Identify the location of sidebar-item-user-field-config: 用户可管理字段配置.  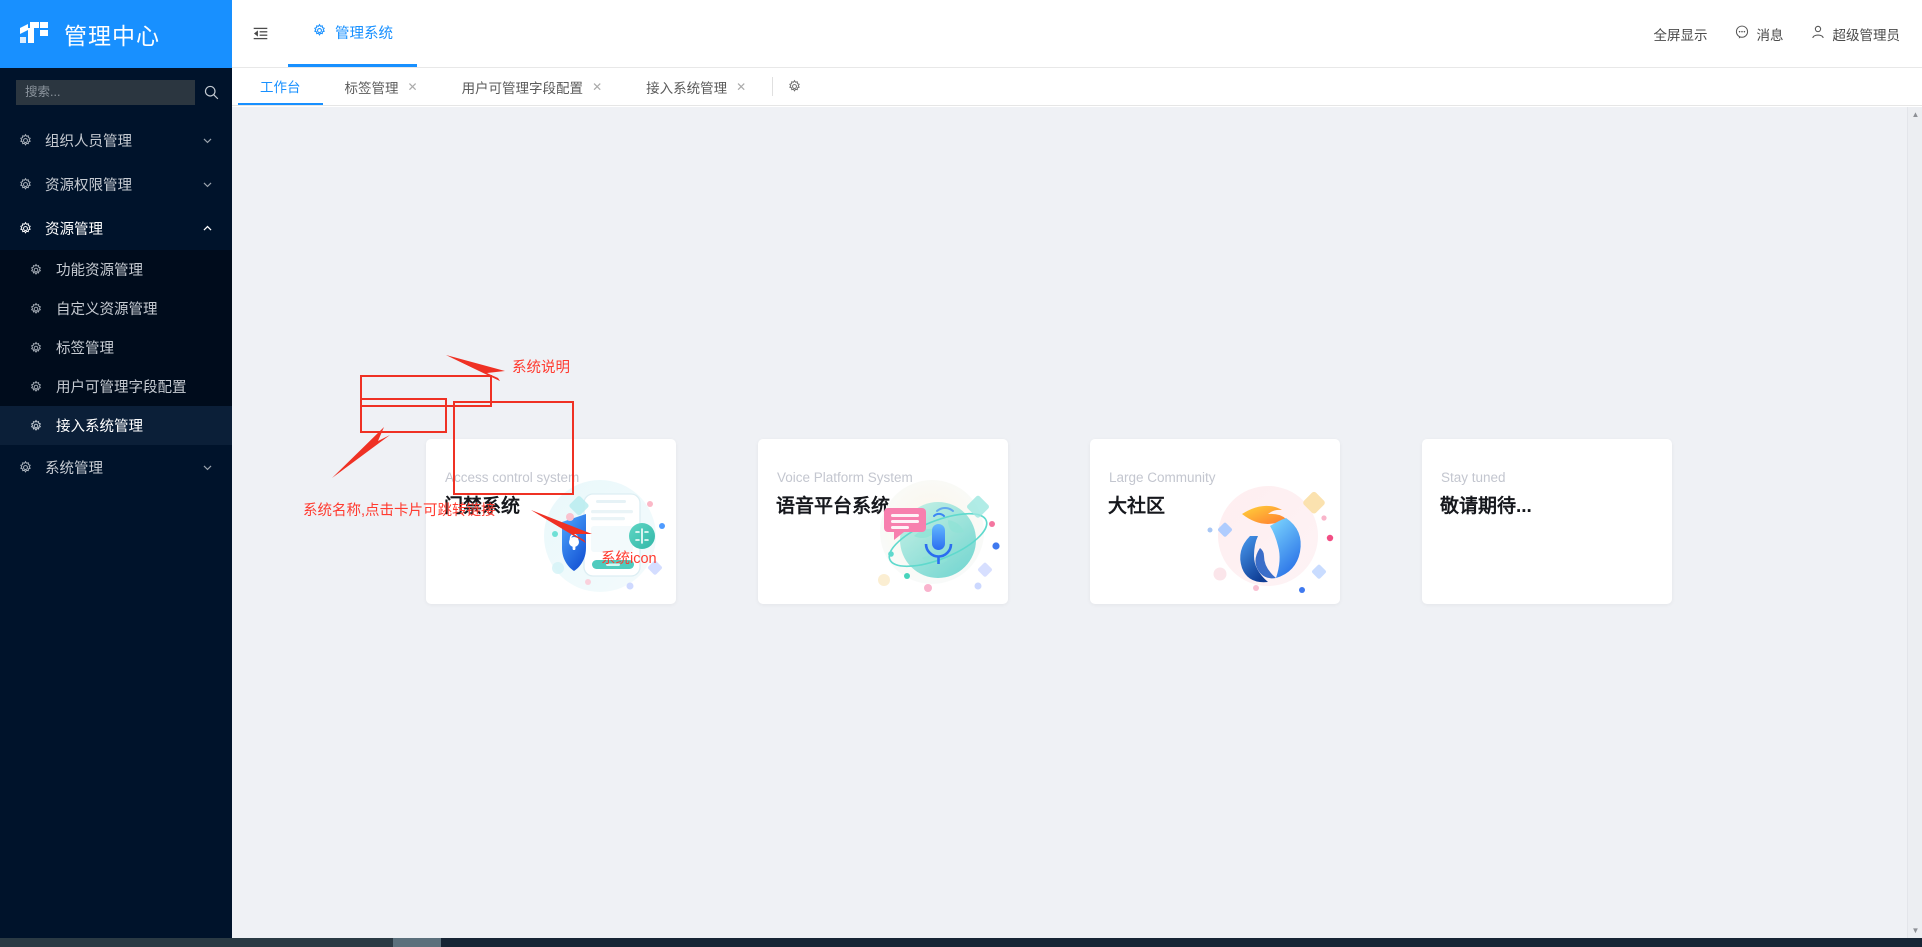
(116, 386).